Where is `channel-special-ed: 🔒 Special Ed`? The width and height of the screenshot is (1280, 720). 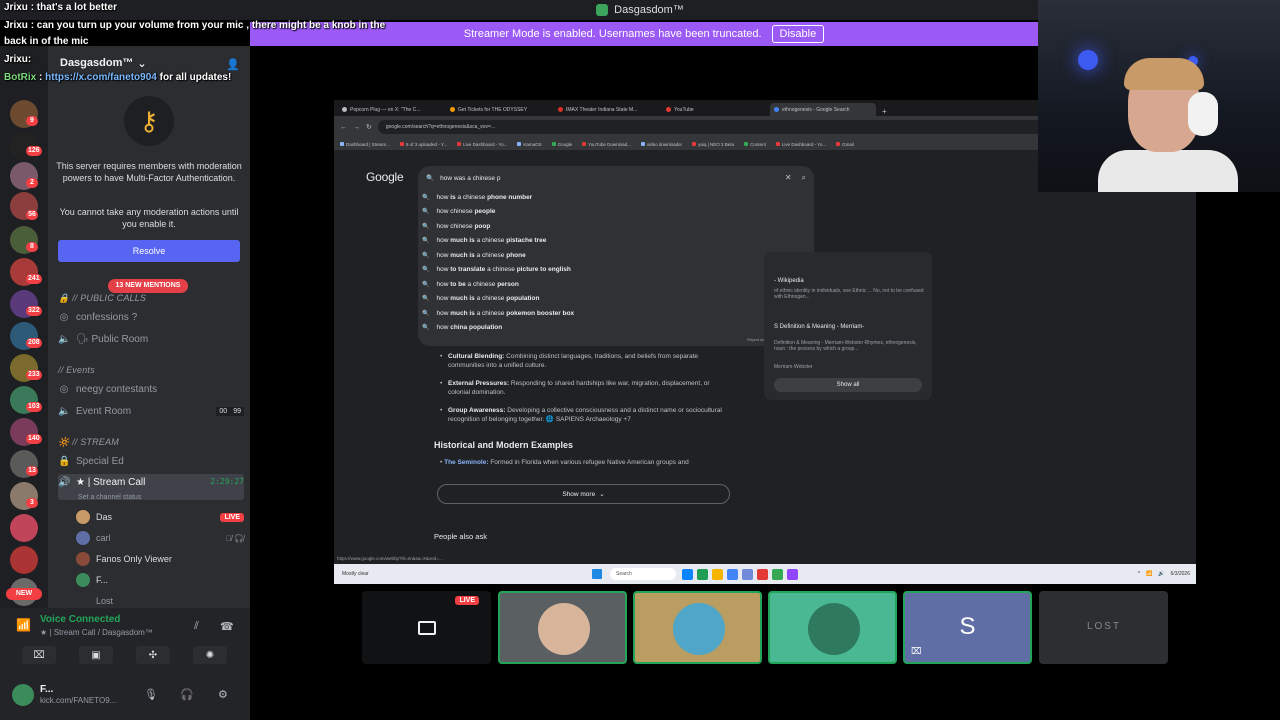 channel-special-ed: 🔒 Special Ed is located at coordinates (151, 461).